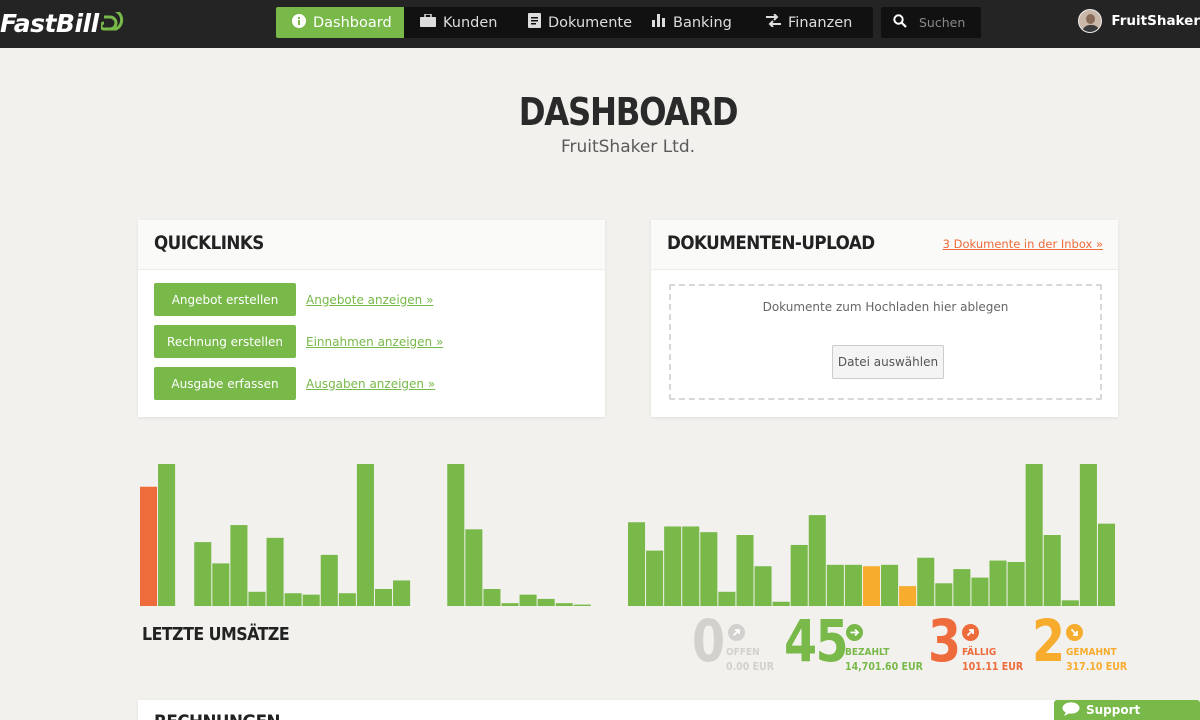  Describe the element at coordinates (374, 342) in the screenshot. I see `show-income-link: Einnahmen anzeigen »` at that location.